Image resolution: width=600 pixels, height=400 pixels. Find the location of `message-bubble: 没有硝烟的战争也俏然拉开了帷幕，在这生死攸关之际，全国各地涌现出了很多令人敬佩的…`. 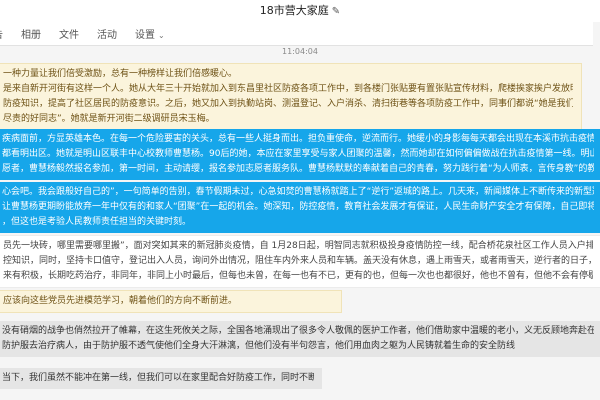

message-bubble: 没有硝烟的战争也俏然拉开了帷幕，在这生死攸关之际，全国各地涌现出了很多令人敬佩的… is located at coordinates (300, 339).